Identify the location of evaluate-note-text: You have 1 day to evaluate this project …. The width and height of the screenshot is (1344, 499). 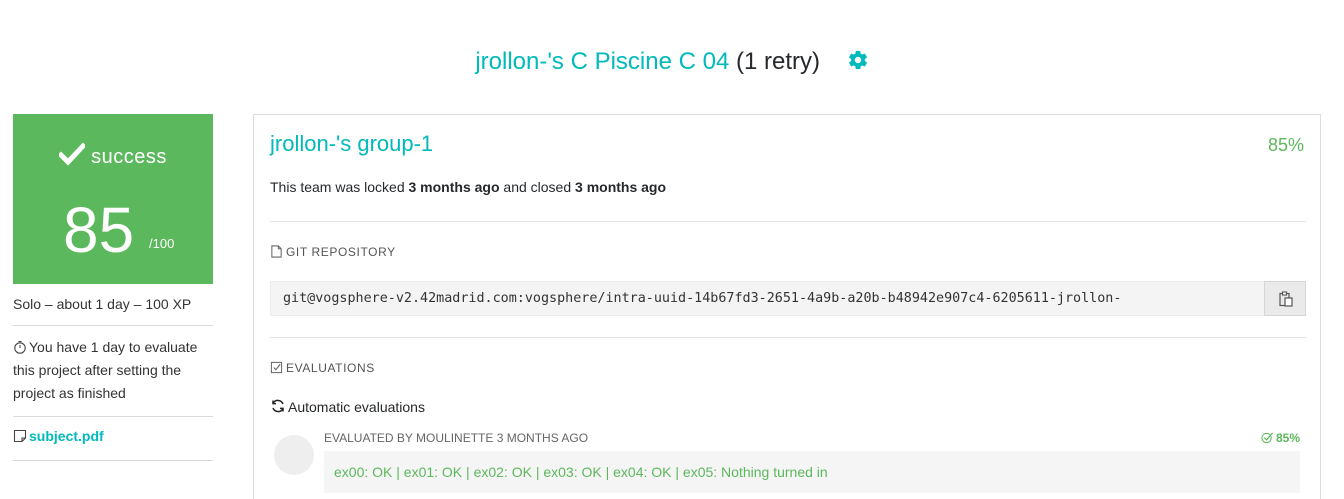
(105, 370).